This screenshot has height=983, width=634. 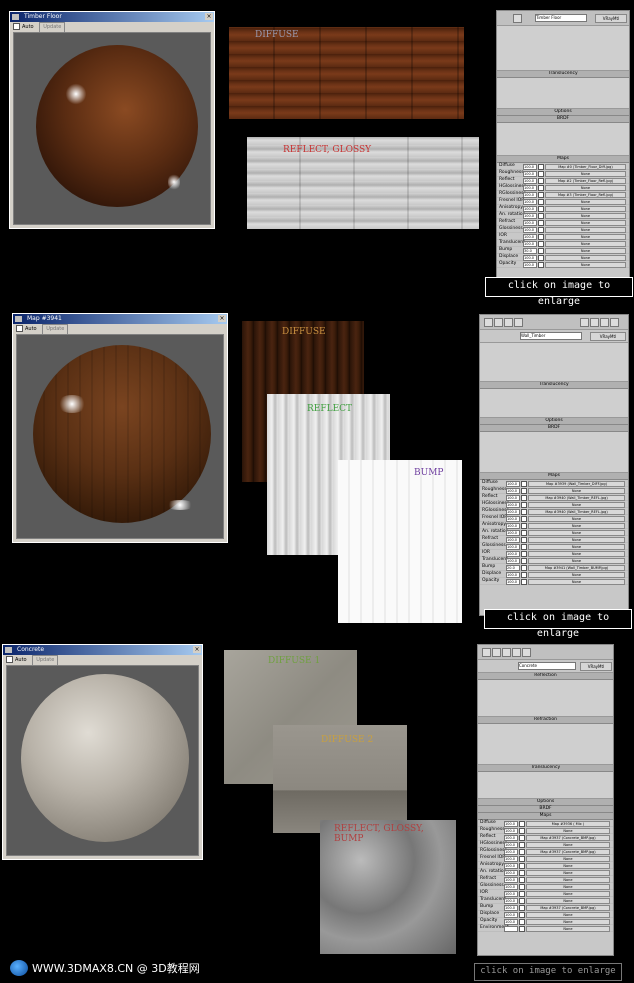 What do you see at coordinates (561, 18) in the screenshot?
I see `material-name-field: Timber Floor` at bounding box center [561, 18].